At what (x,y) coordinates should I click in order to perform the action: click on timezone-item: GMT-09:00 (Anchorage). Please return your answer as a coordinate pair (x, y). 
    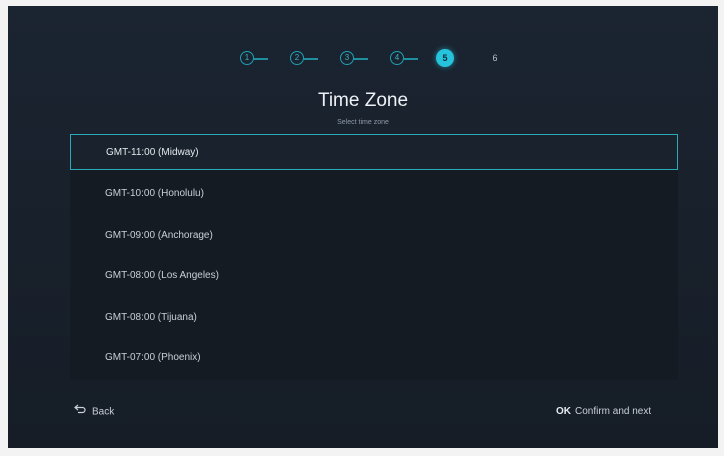
    Looking at the image, I should click on (374, 236).